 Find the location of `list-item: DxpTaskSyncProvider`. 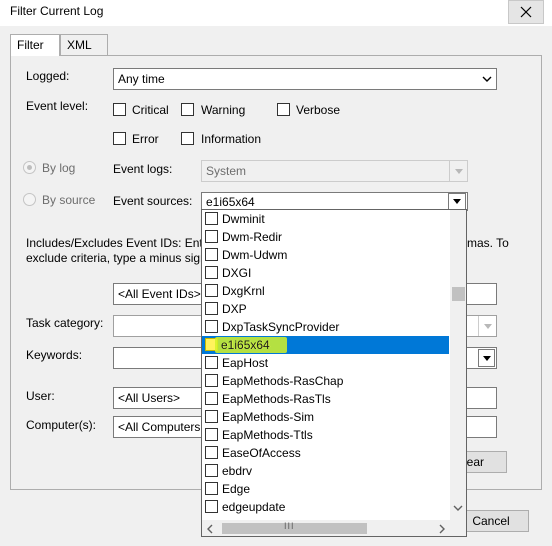

list-item: DxpTaskSyncProvider is located at coordinates (325, 327).